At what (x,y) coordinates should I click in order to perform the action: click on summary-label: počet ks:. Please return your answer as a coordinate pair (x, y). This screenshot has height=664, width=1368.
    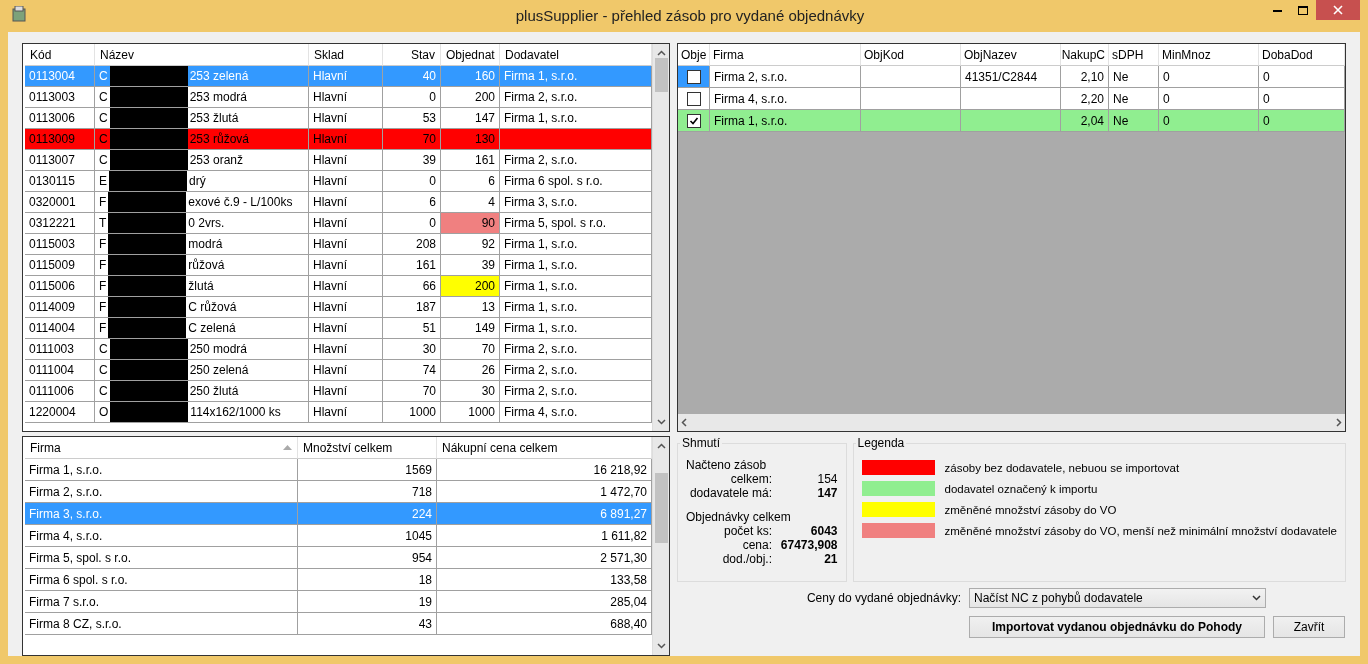
    Looking at the image, I should click on (747, 531).